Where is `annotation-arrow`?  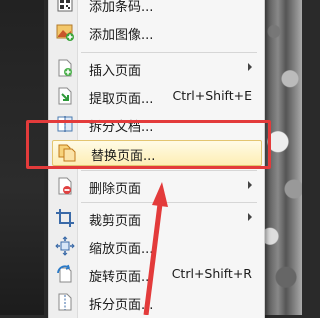
annotation-arrow is located at coordinates (155, 248).